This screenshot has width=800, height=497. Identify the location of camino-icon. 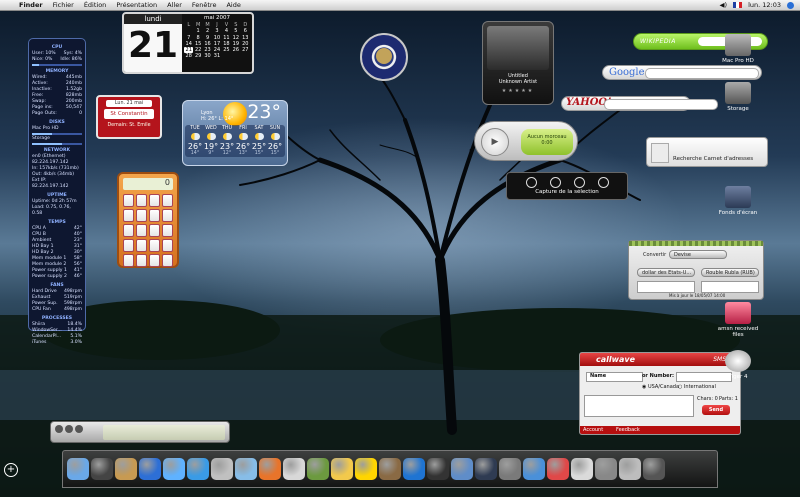
(390, 469).